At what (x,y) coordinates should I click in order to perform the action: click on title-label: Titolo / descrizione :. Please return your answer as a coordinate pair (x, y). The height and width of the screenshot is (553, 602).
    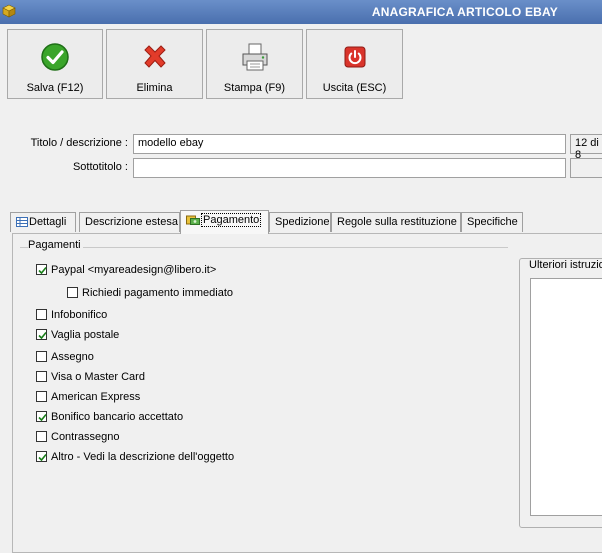
    Looking at the image, I should click on (79, 143).